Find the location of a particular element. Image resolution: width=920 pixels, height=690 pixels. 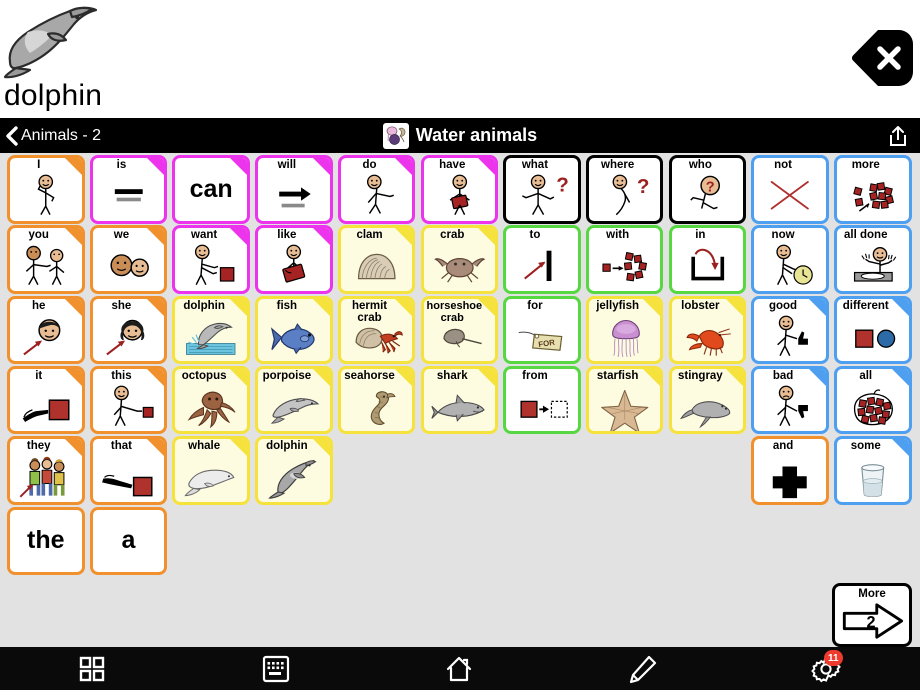

symbol-button-more: more is located at coordinates (873, 189).